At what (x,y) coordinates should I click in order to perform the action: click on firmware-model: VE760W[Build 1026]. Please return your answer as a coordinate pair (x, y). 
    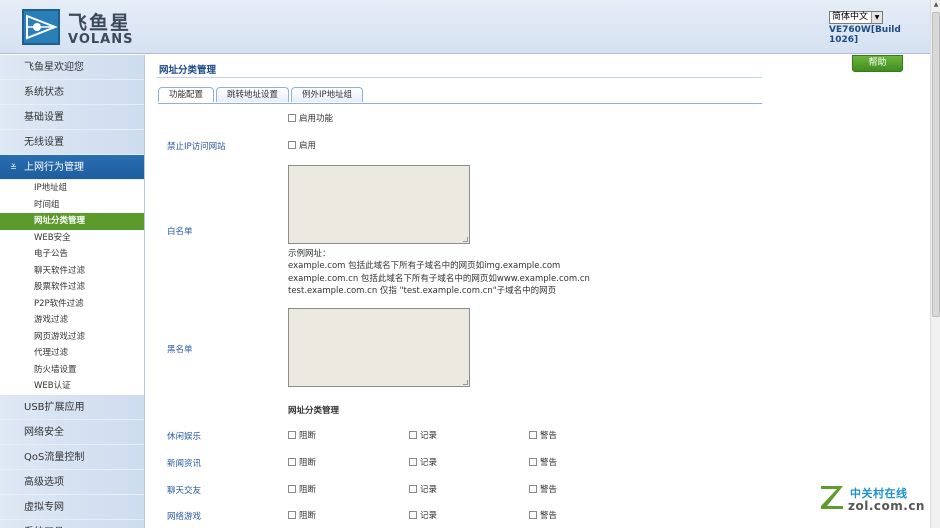
    Looking at the image, I should click on (865, 35).